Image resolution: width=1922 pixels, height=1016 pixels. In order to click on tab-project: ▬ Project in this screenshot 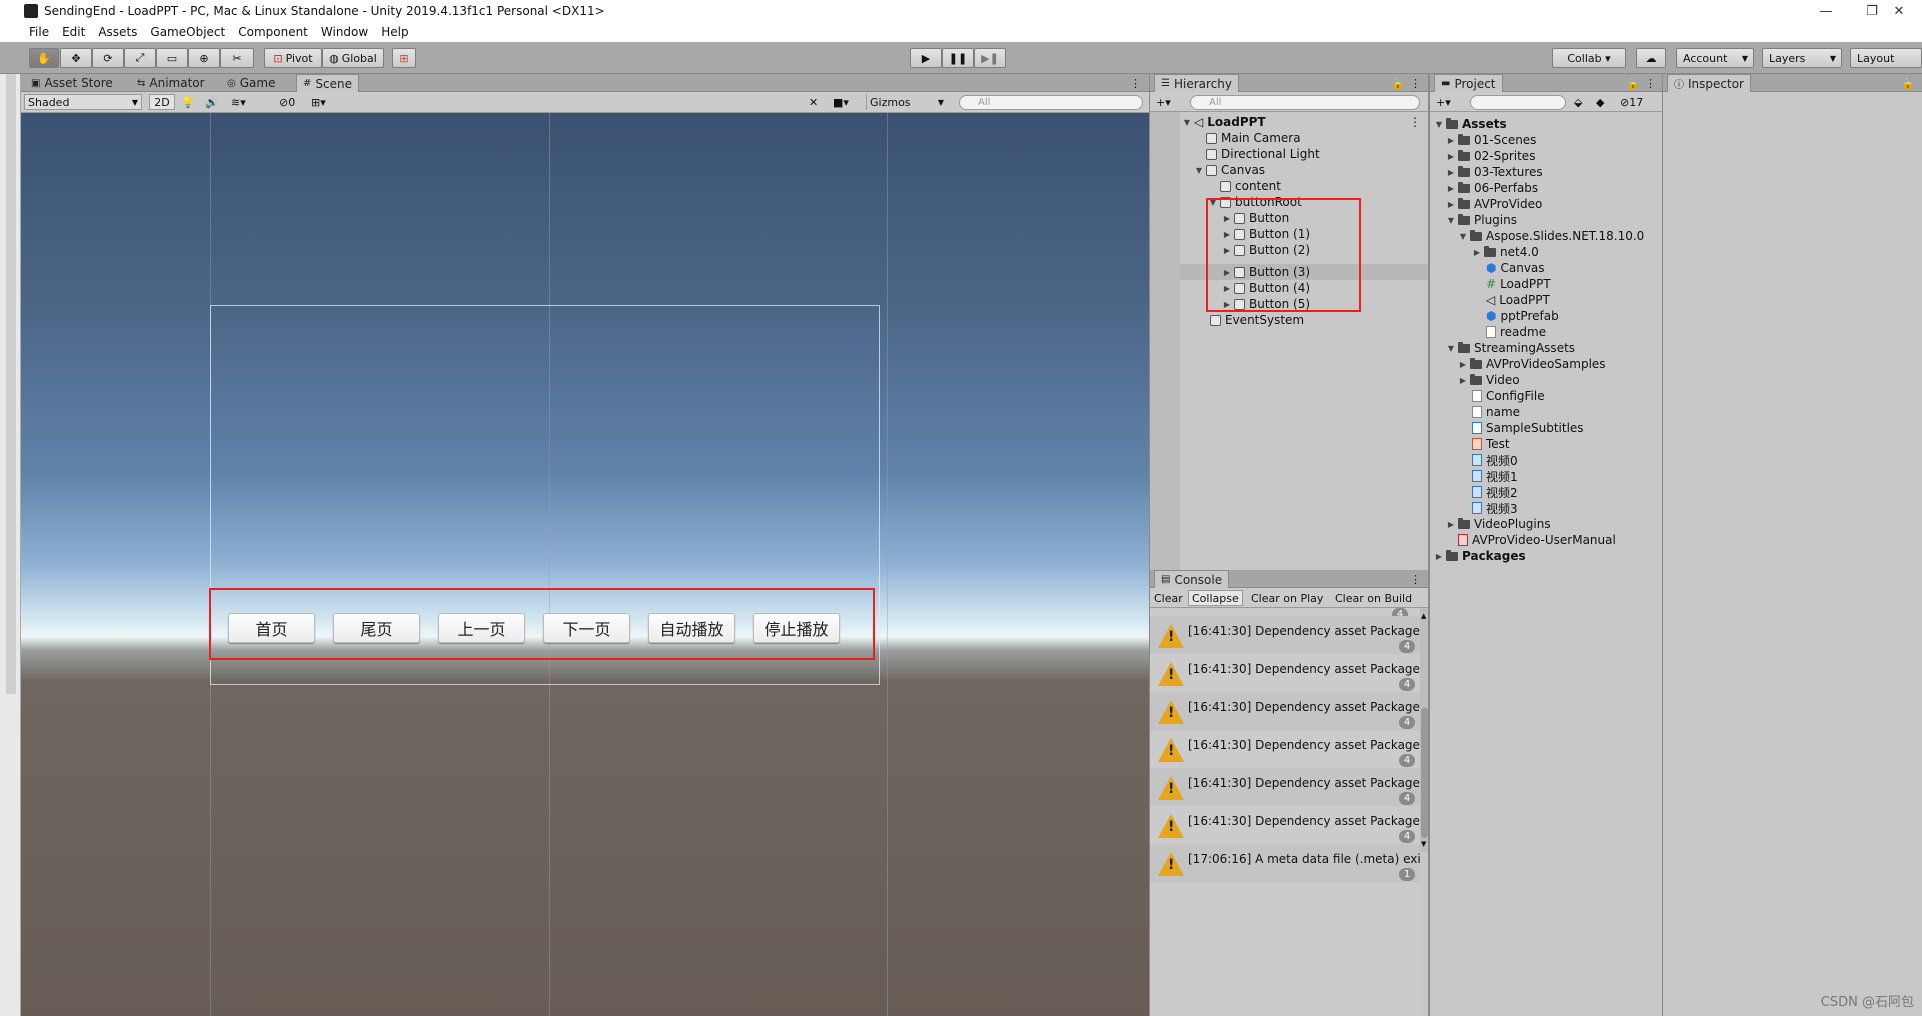, I will do `click(1468, 83)`.